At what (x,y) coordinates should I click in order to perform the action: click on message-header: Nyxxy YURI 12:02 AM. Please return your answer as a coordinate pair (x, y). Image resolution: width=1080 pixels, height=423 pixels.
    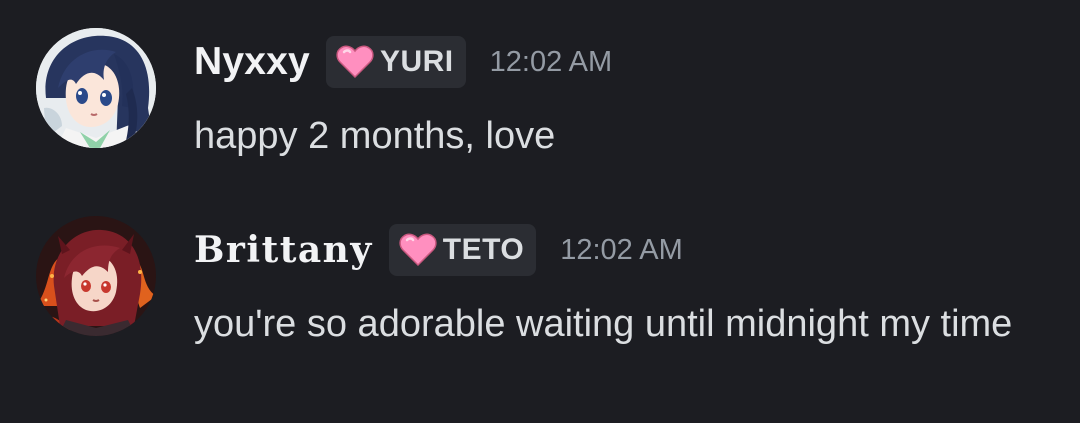
    Looking at the image, I should click on (403, 62).